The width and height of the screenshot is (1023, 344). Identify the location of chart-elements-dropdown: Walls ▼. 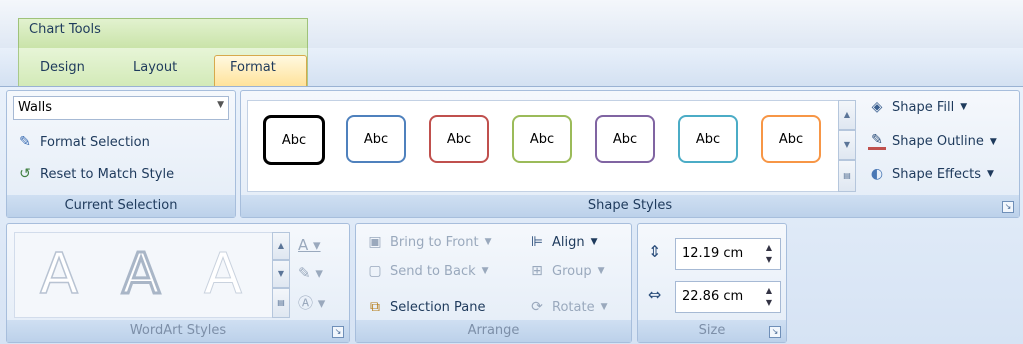
(121, 108).